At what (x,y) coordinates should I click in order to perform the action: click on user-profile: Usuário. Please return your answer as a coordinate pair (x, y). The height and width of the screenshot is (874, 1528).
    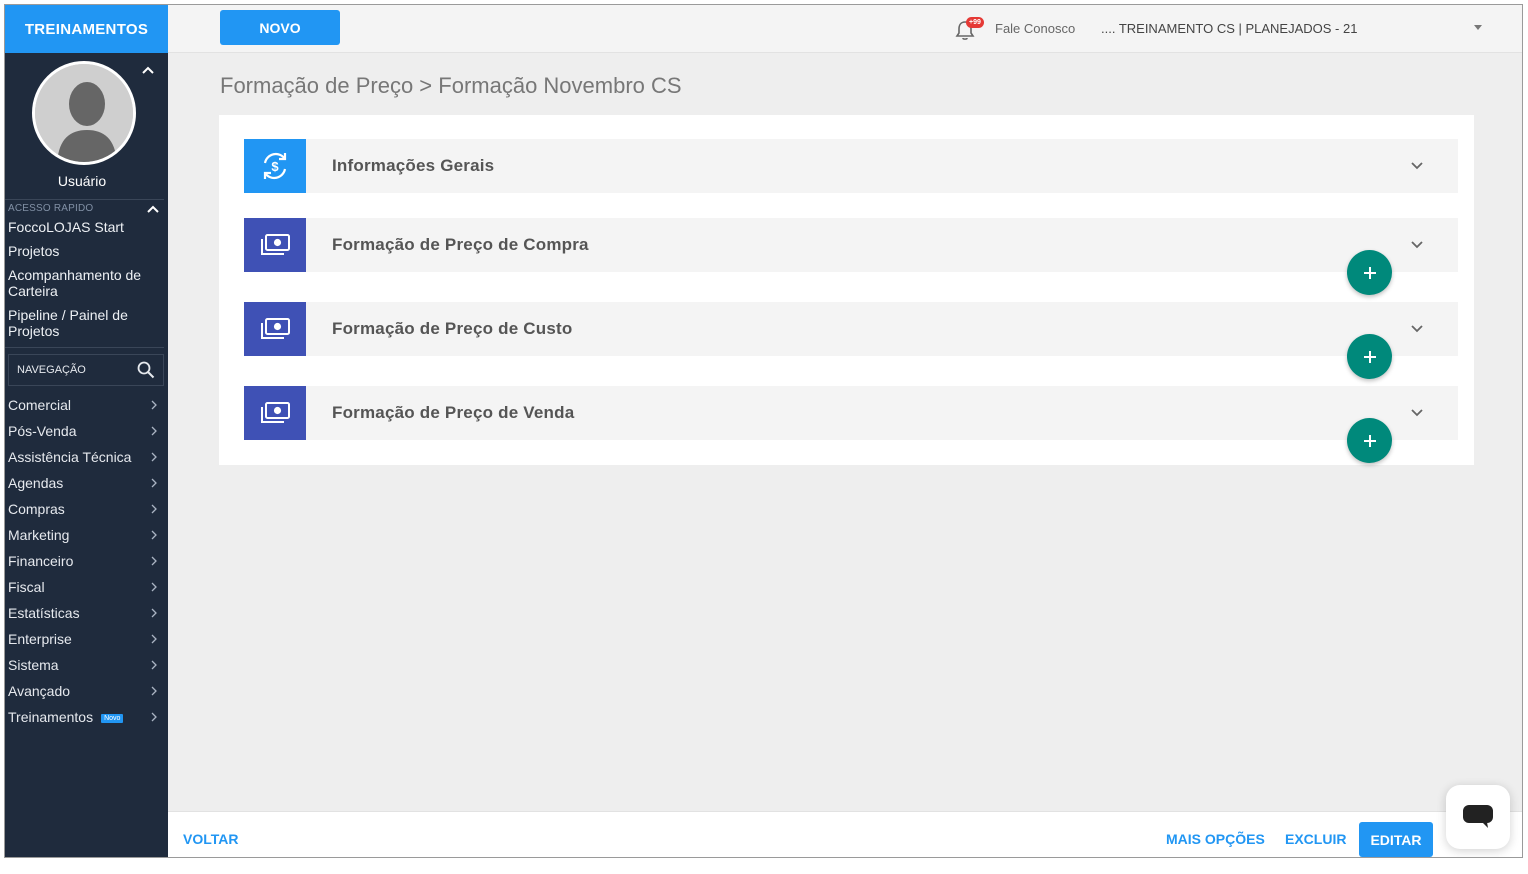
    Looking at the image, I should click on (86, 126).